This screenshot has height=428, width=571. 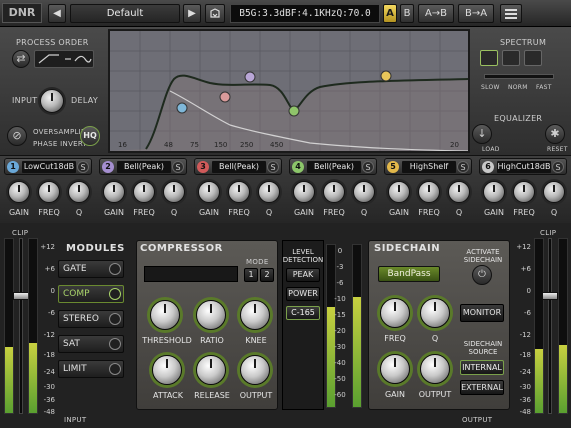 What do you see at coordinates (482, 367) in the screenshot?
I see `source-internal-button: INTERNAL` at bounding box center [482, 367].